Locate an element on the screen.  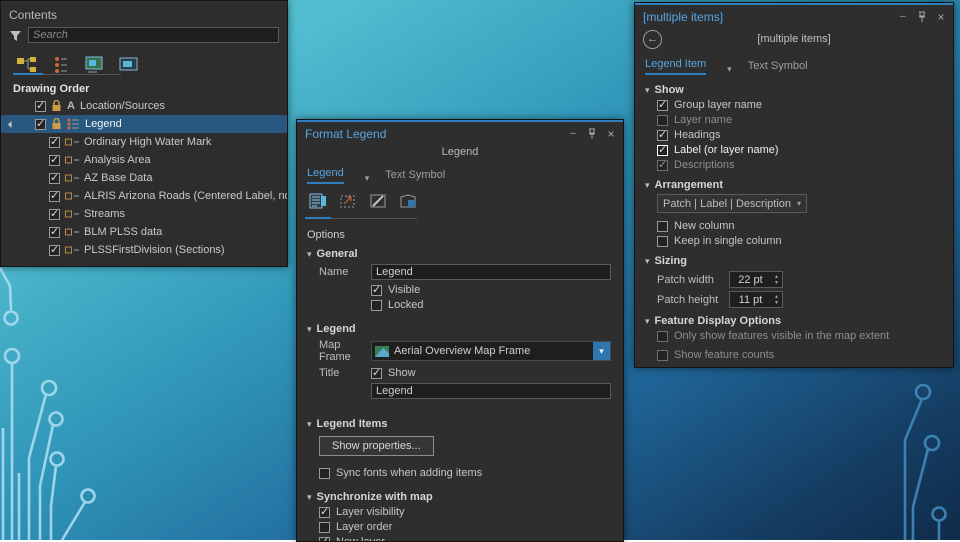
name-row: Name is located at coordinates (466, 272).